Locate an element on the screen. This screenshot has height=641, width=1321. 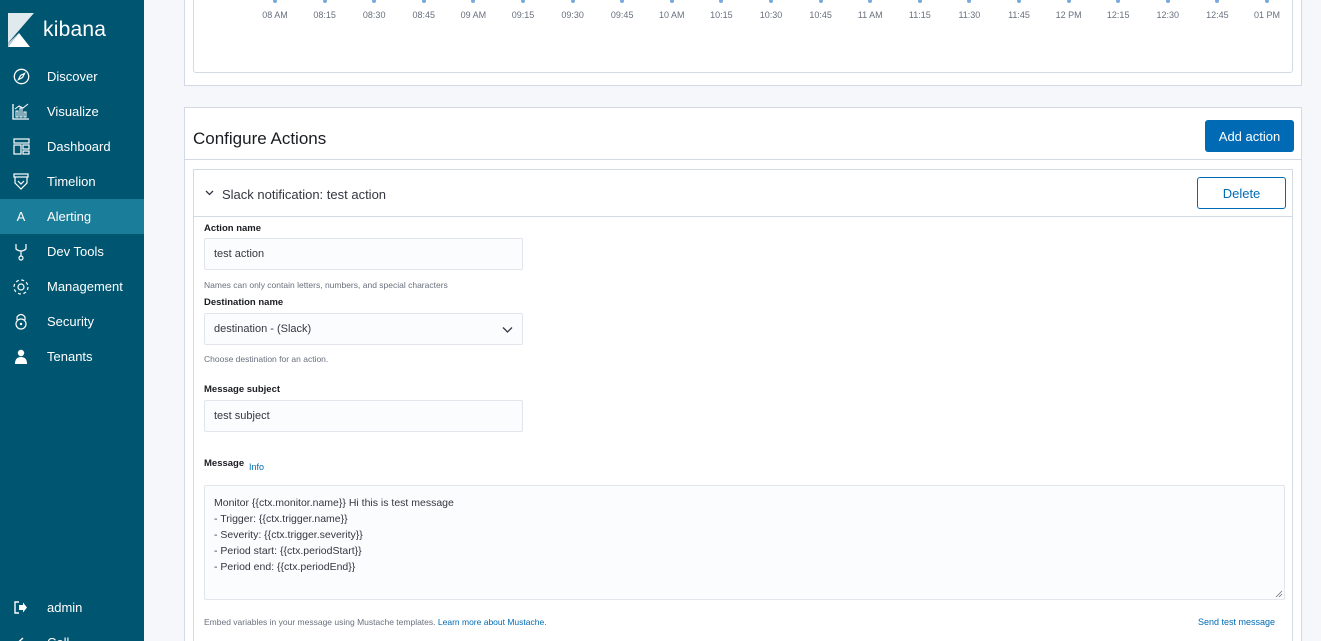
mustache-link: Learn more about Mustache. is located at coordinates (492, 622).